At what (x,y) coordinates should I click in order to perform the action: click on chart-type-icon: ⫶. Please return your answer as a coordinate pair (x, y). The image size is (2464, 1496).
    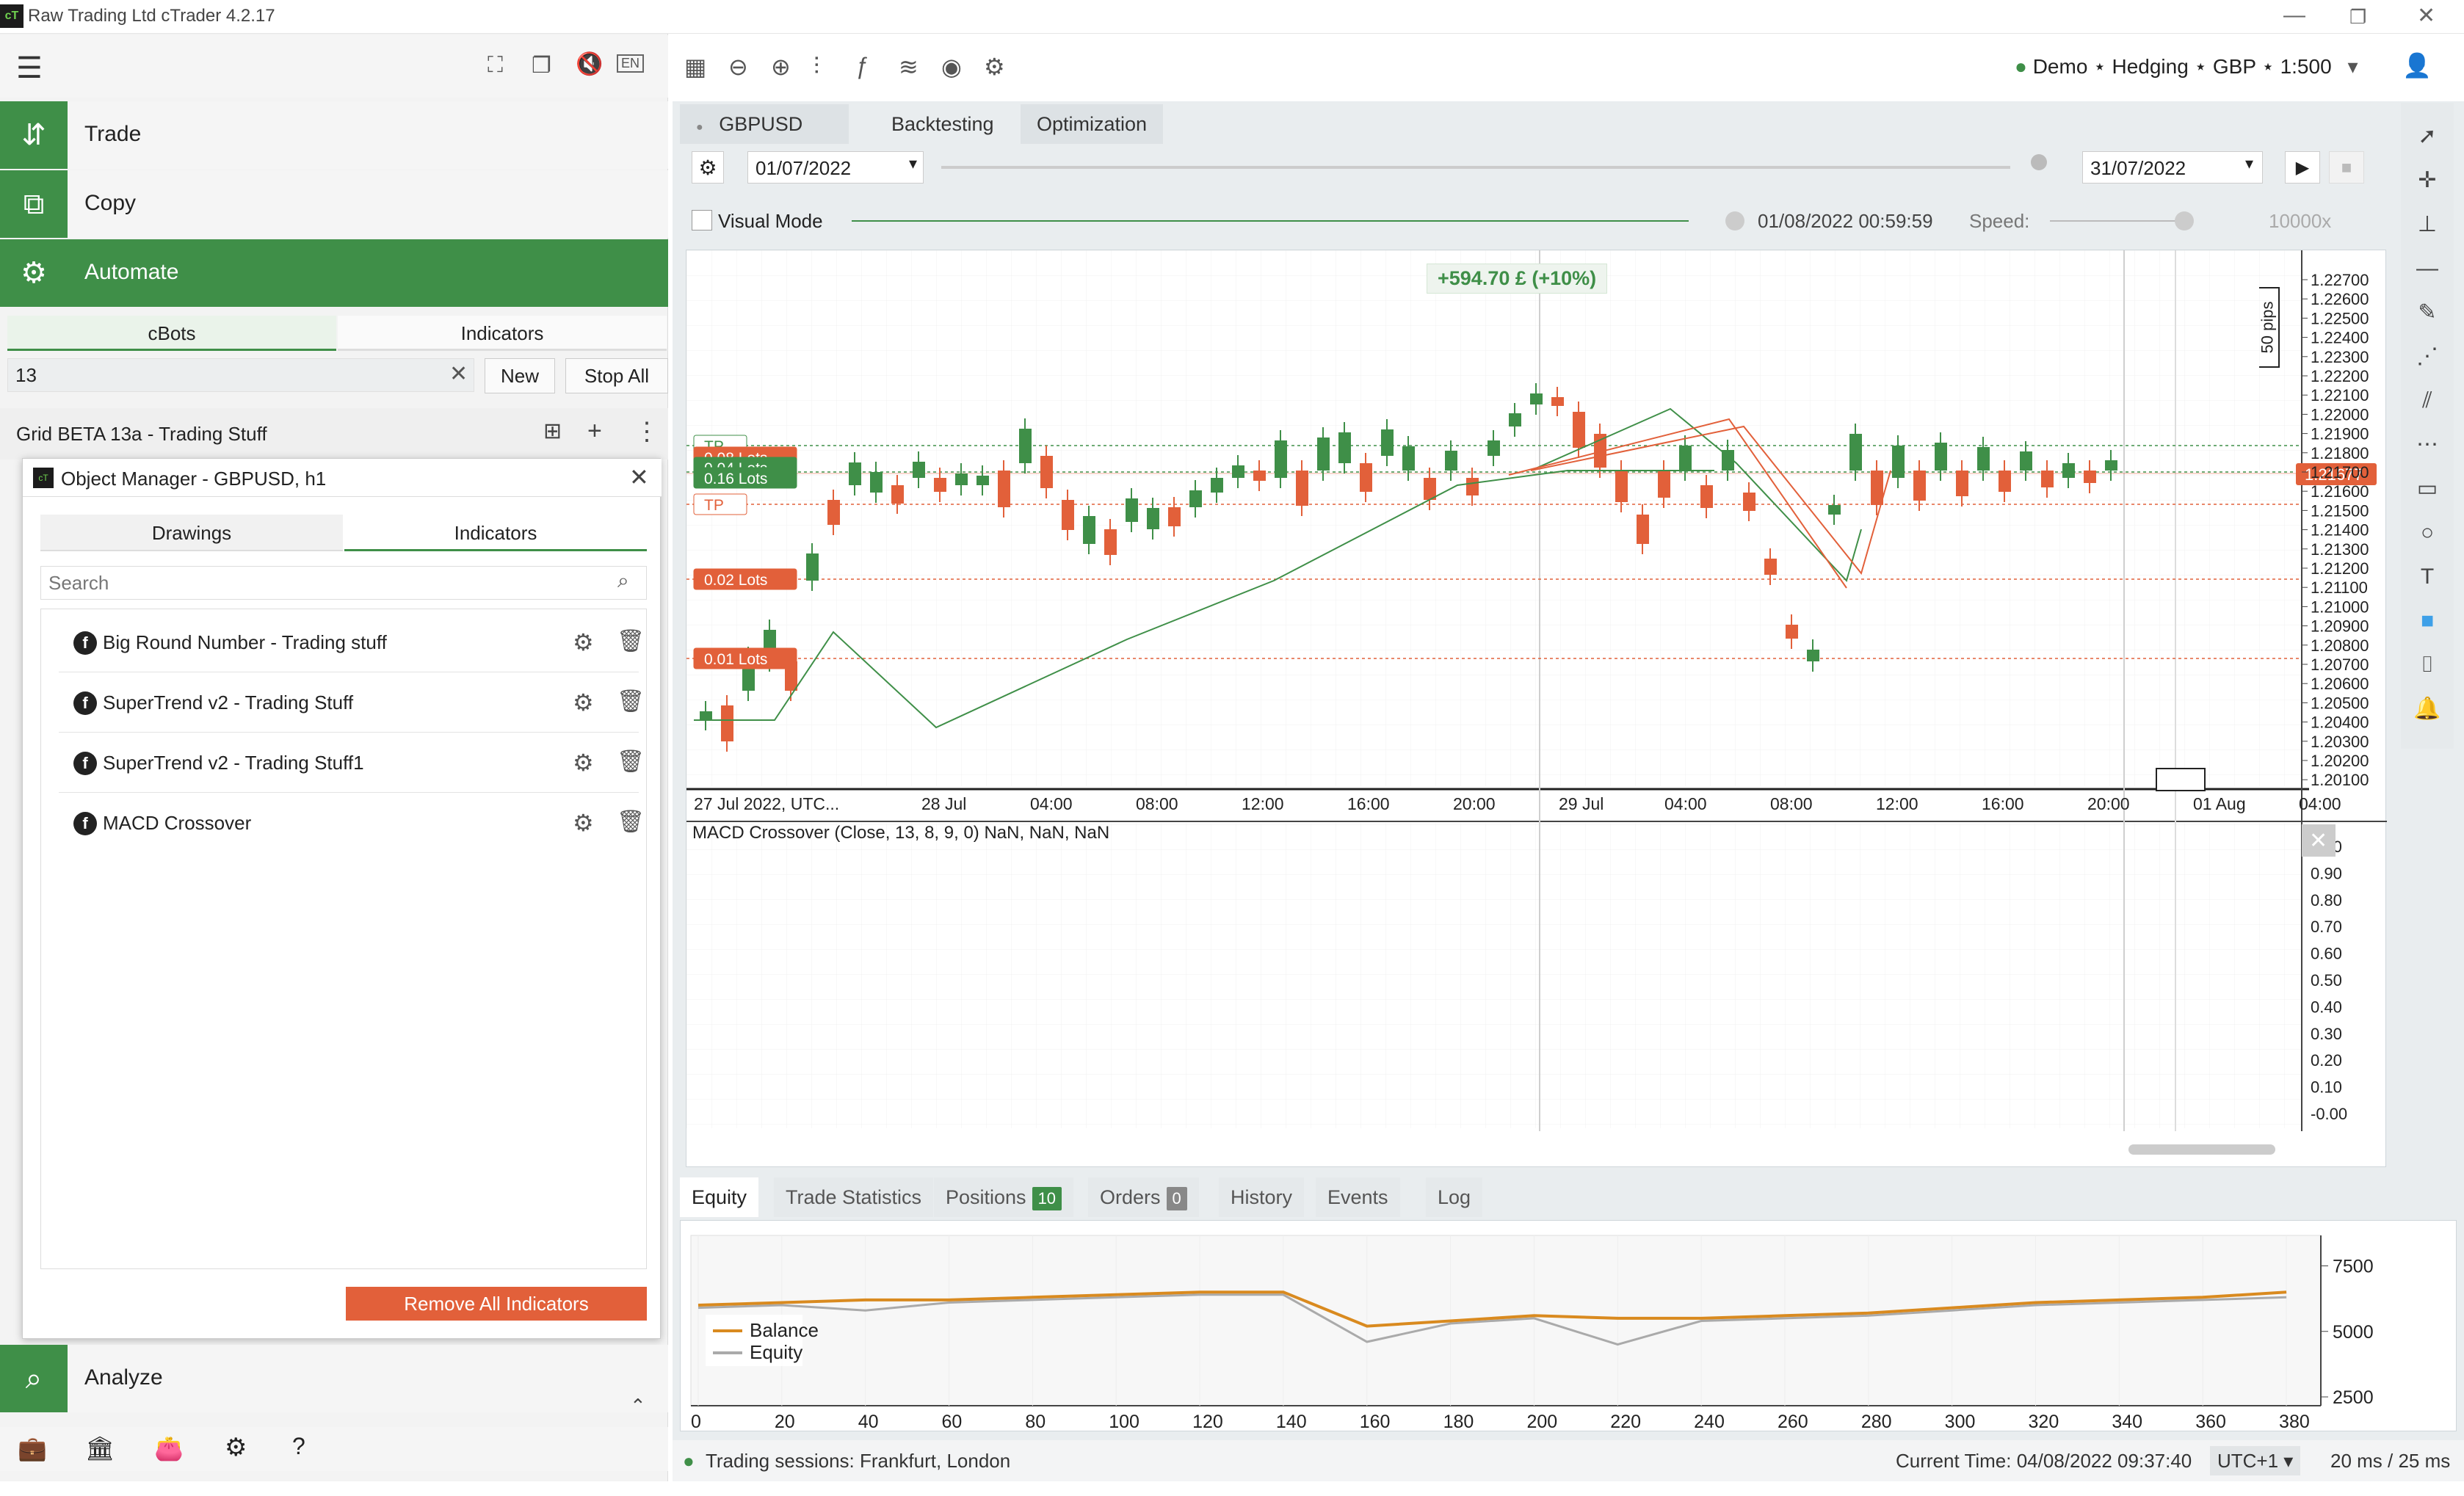
    Looking at the image, I should click on (817, 67).